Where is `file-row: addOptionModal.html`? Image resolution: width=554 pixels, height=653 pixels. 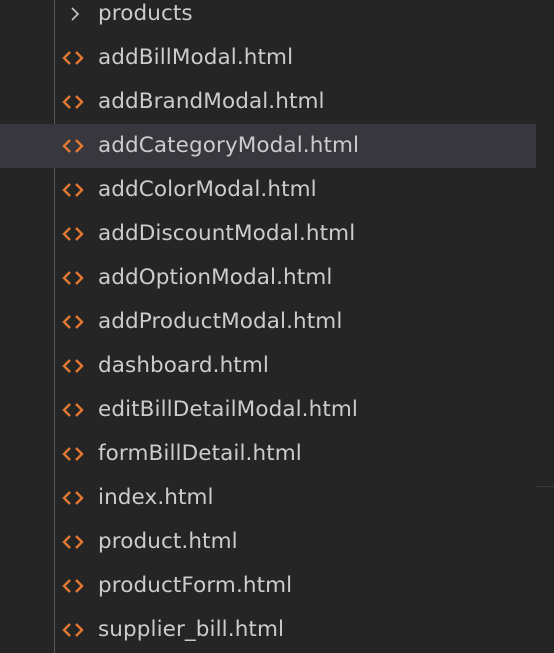
file-row: addOptionModal.html is located at coordinates (268, 278).